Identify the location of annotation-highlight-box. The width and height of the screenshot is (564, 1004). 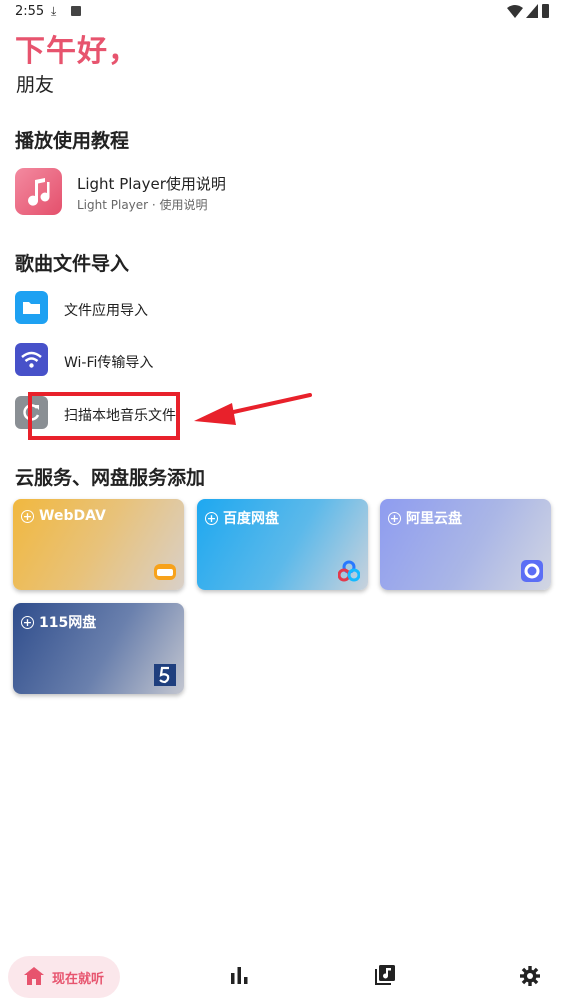
(104, 416).